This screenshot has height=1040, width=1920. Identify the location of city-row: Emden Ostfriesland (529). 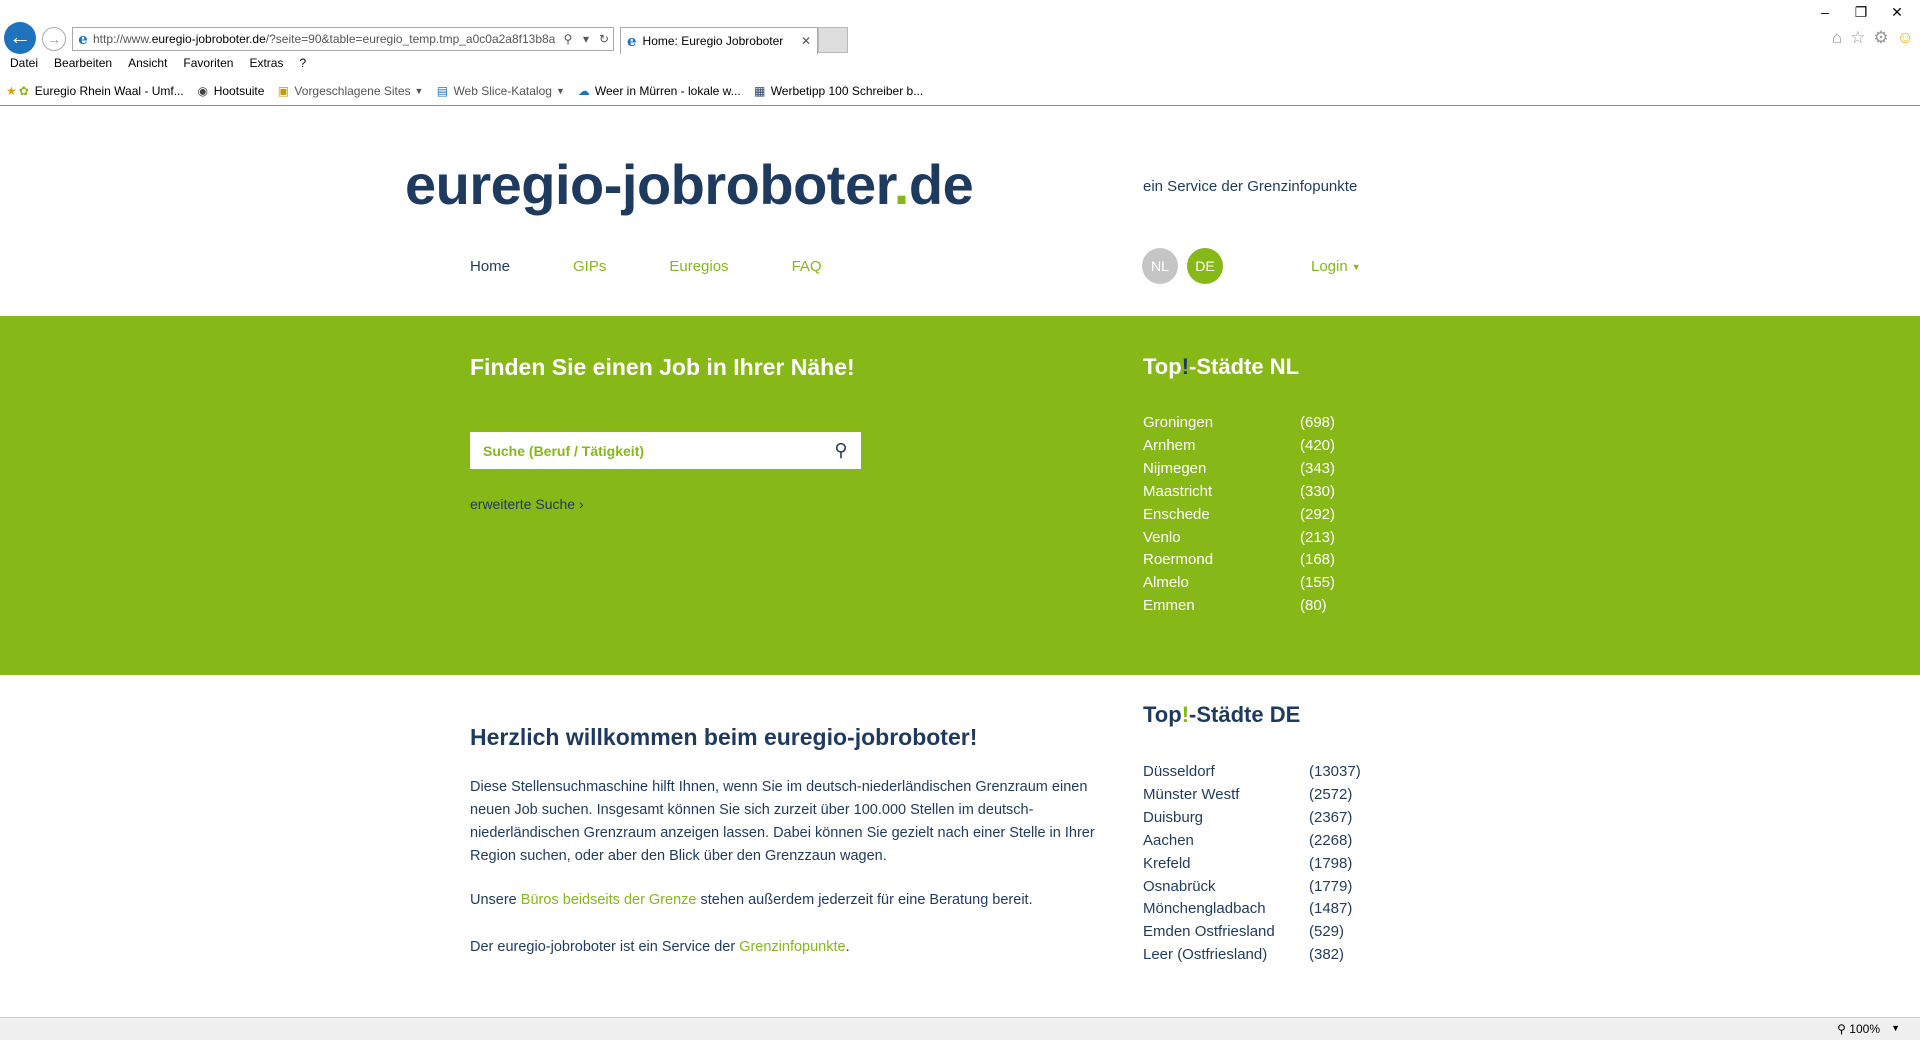
(1252, 932).